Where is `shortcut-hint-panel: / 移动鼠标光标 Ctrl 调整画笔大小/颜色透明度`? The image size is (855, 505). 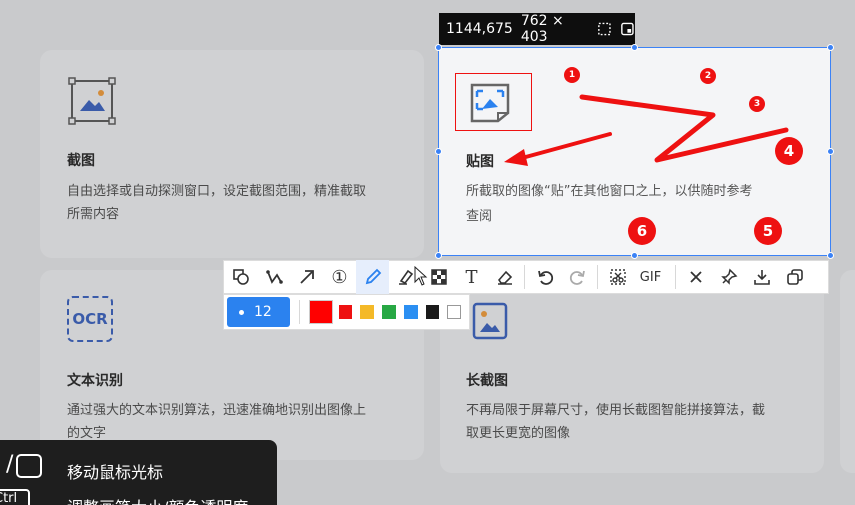 shortcut-hint-panel: / 移动鼠标光标 Ctrl 调整画笔大小/颜色透明度 is located at coordinates (138, 472).